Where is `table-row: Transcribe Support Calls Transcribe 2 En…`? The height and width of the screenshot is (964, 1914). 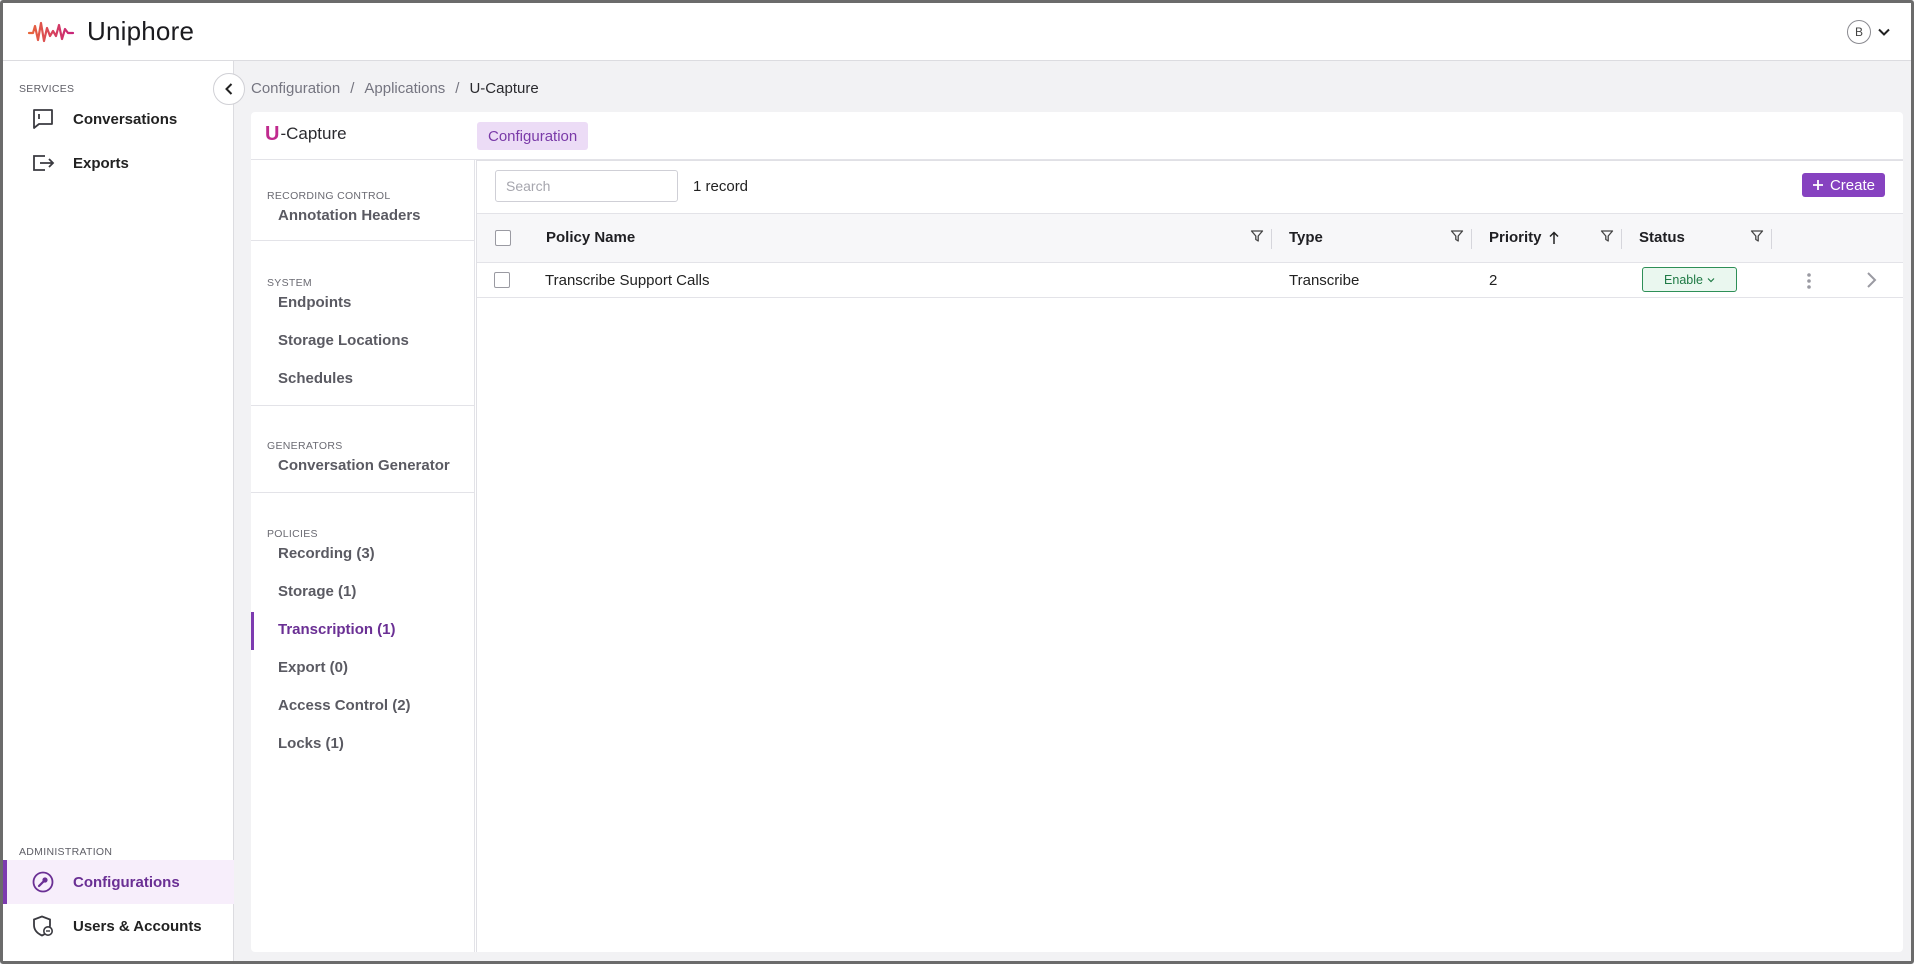
table-row: Transcribe Support Calls Transcribe 2 En… is located at coordinates (1190, 280).